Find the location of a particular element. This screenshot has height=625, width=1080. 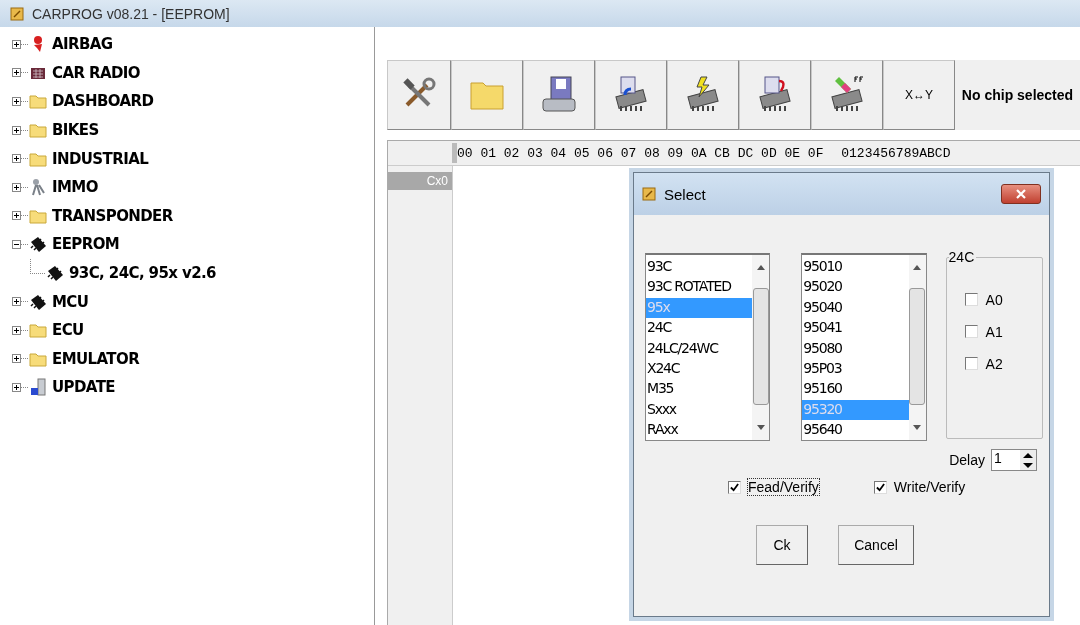

dialog-title: Select is located at coordinates (685, 194).